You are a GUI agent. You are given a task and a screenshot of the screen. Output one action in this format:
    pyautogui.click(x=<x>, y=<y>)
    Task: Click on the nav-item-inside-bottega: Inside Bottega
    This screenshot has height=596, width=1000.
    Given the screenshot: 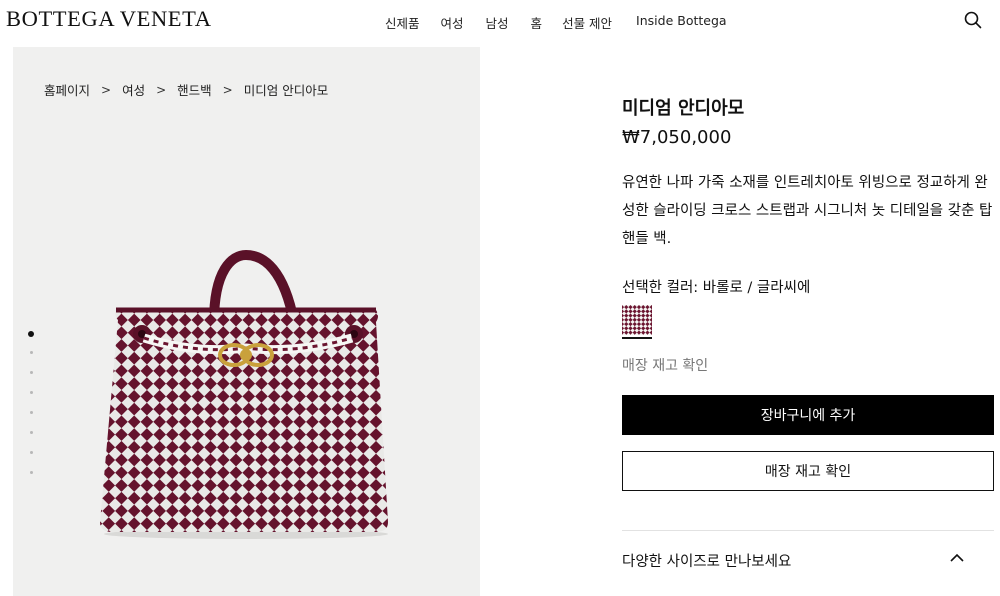 What is the action you would take?
    pyautogui.click(x=681, y=22)
    